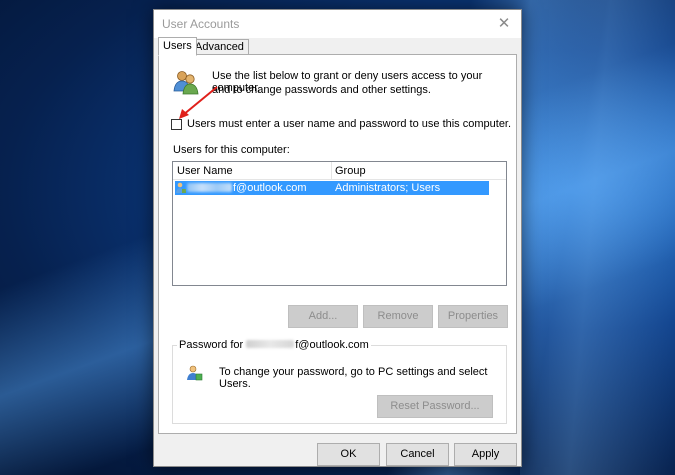 This screenshot has height=475, width=675. Describe the element at coordinates (337, 24) in the screenshot. I see `title-bar: User Accounts ✕` at that location.